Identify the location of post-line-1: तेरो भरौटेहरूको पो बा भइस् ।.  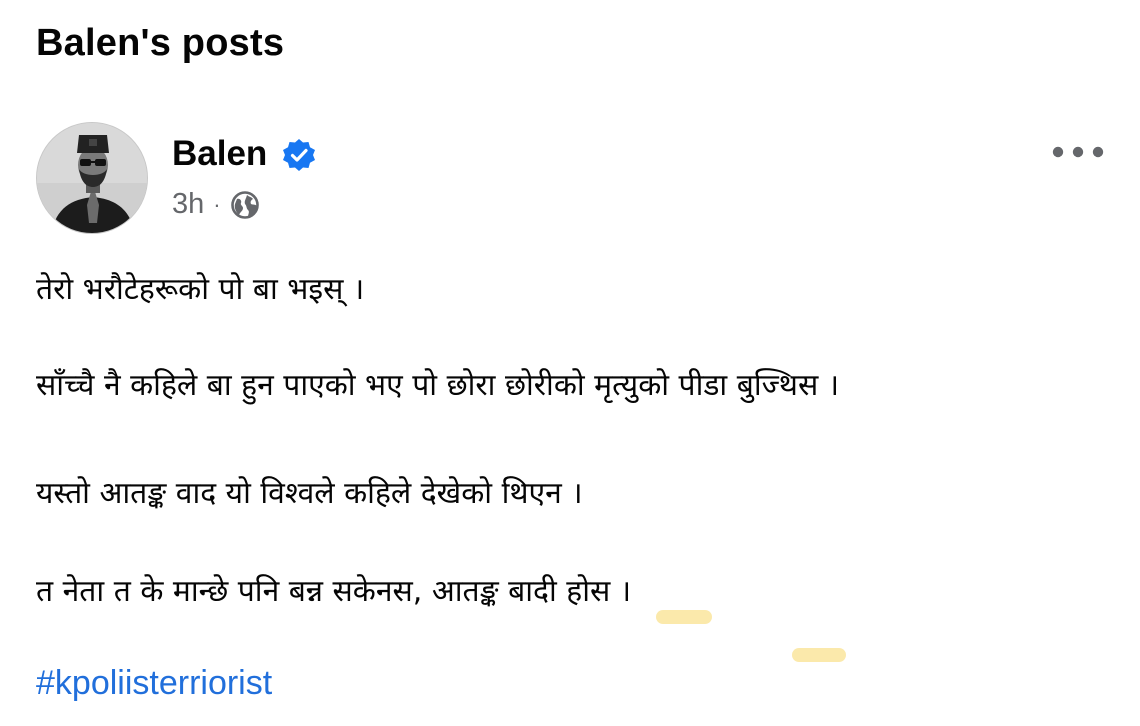
(200, 289).